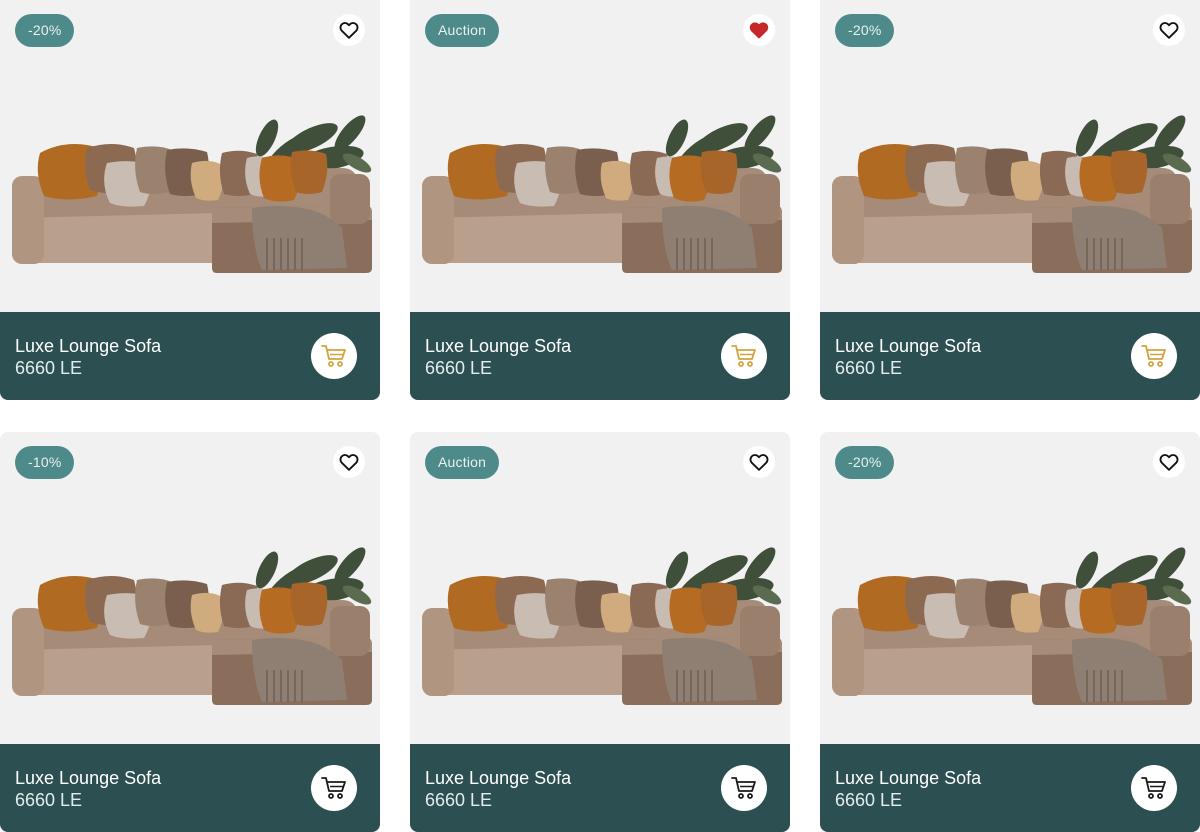  I want to click on heart-filled-icon, so click(759, 30).